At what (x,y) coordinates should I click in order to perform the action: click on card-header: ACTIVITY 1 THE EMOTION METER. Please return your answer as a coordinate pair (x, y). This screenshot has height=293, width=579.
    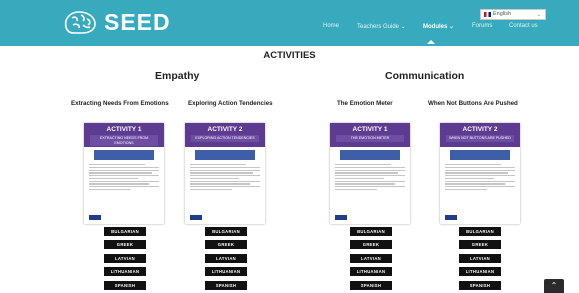
    Looking at the image, I should click on (370, 135).